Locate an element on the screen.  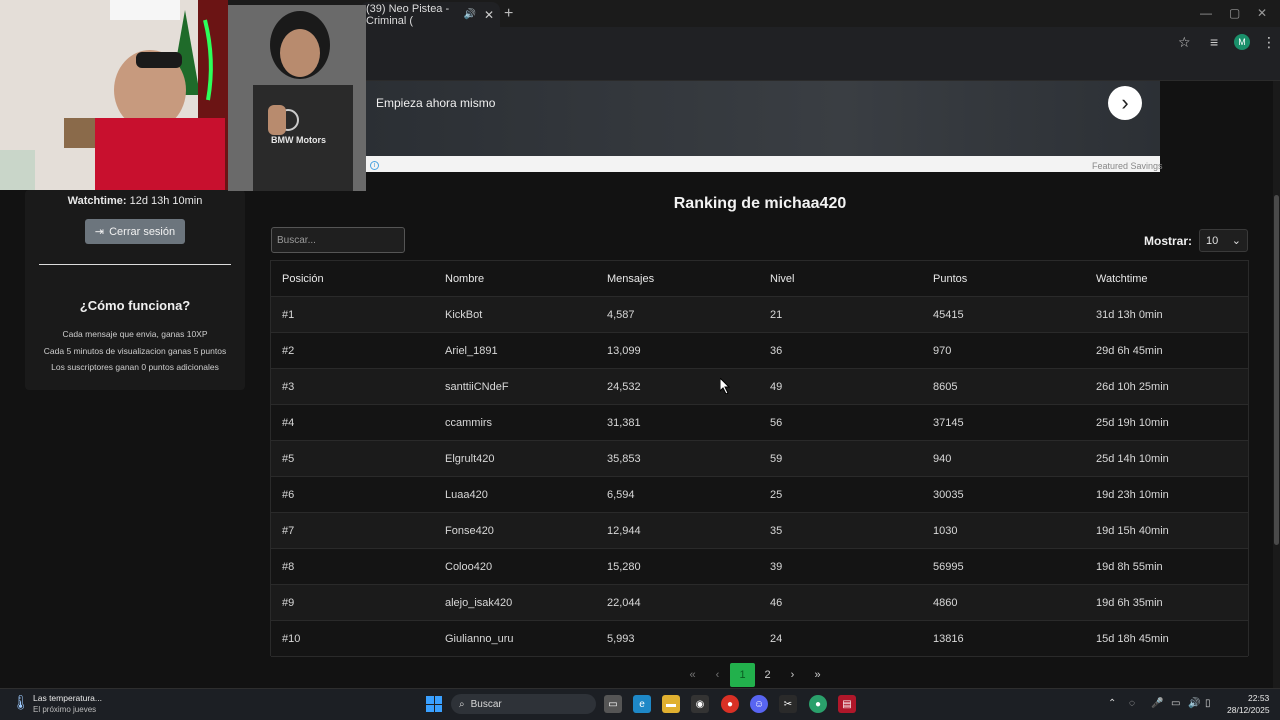
cell-watchtime: 19d 8h 55min is located at coordinates (1129, 567).